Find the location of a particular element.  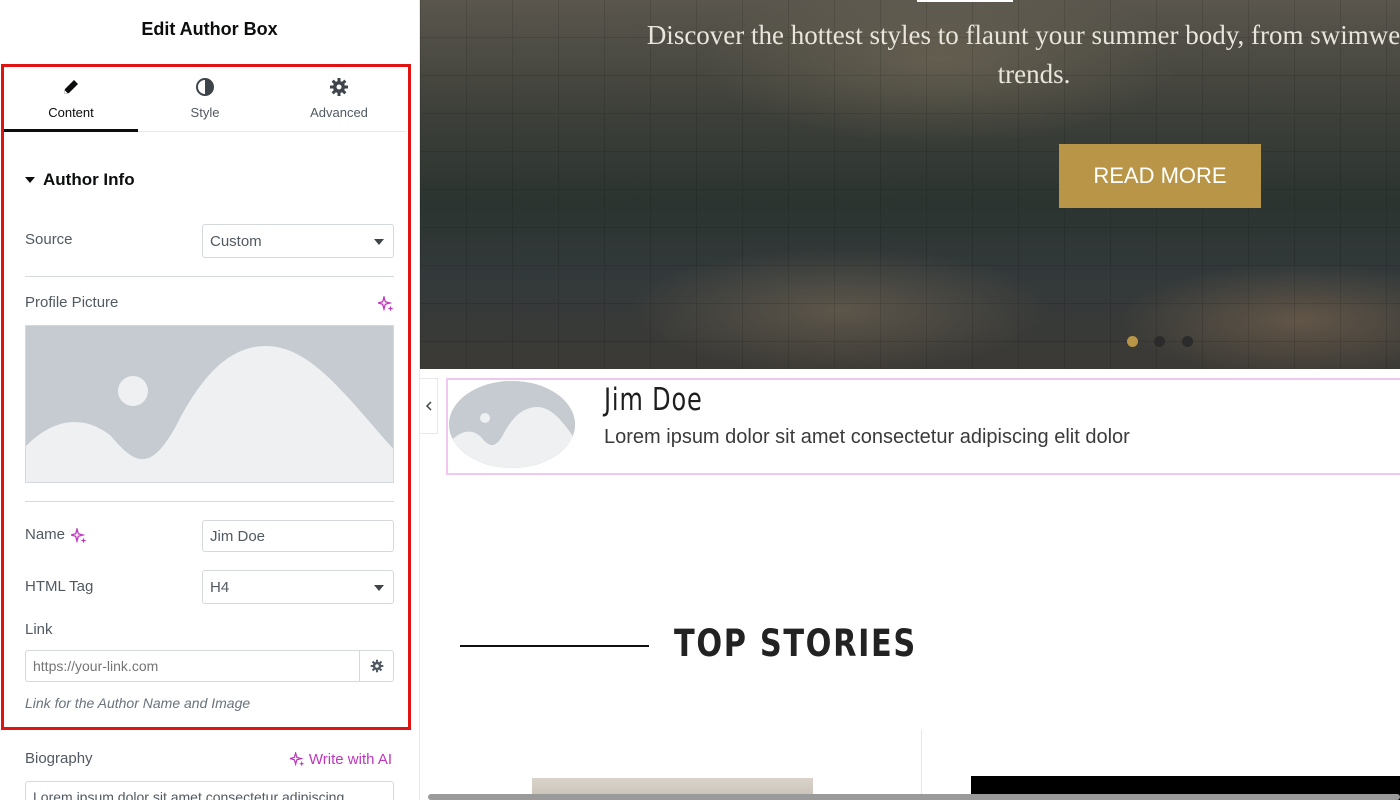

link-label: Link is located at coordinates (39, 629).